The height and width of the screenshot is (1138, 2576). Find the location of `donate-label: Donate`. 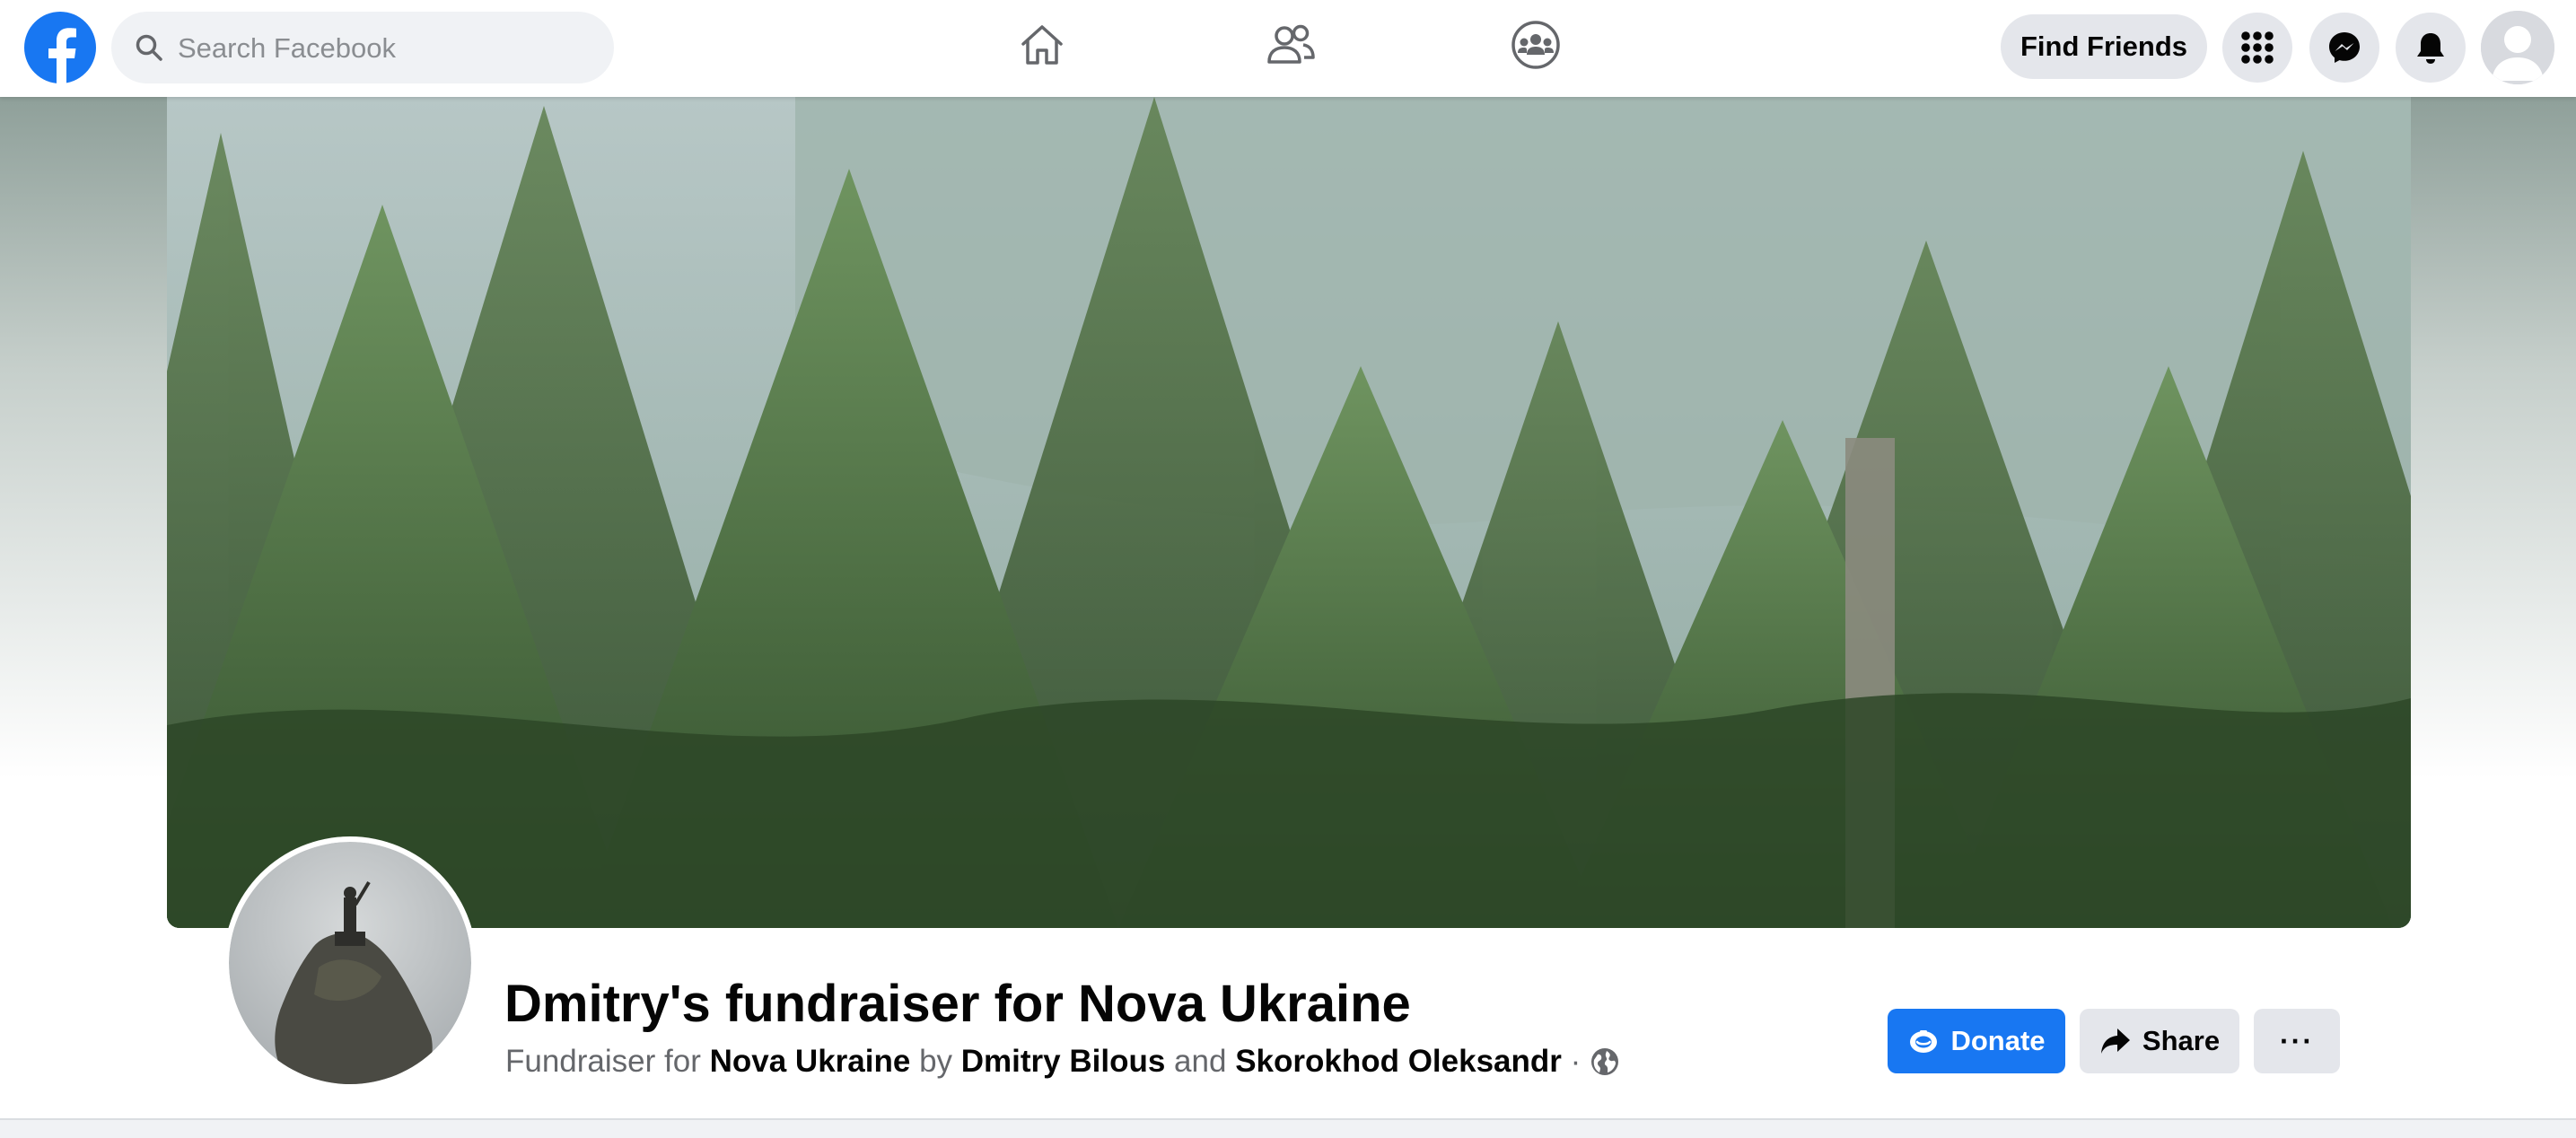

donate-label: Donate is located at coordinates (1998, 1040).